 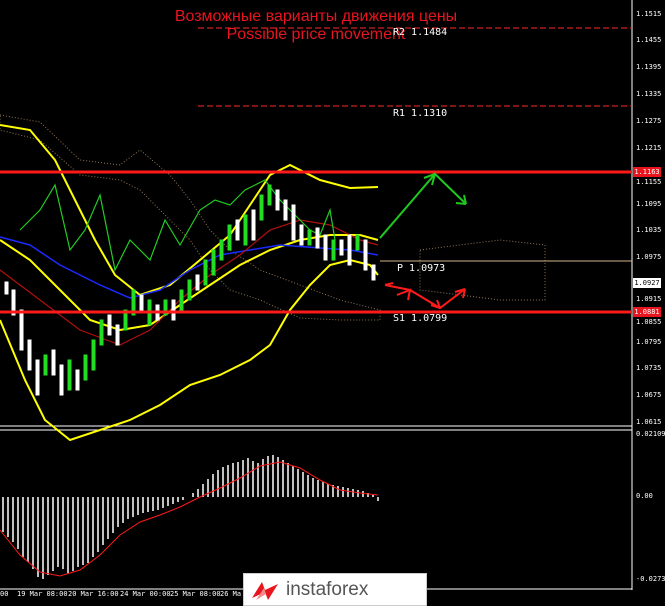 I want to click on macd-label: 0.02109, so click(x=650, y=434).